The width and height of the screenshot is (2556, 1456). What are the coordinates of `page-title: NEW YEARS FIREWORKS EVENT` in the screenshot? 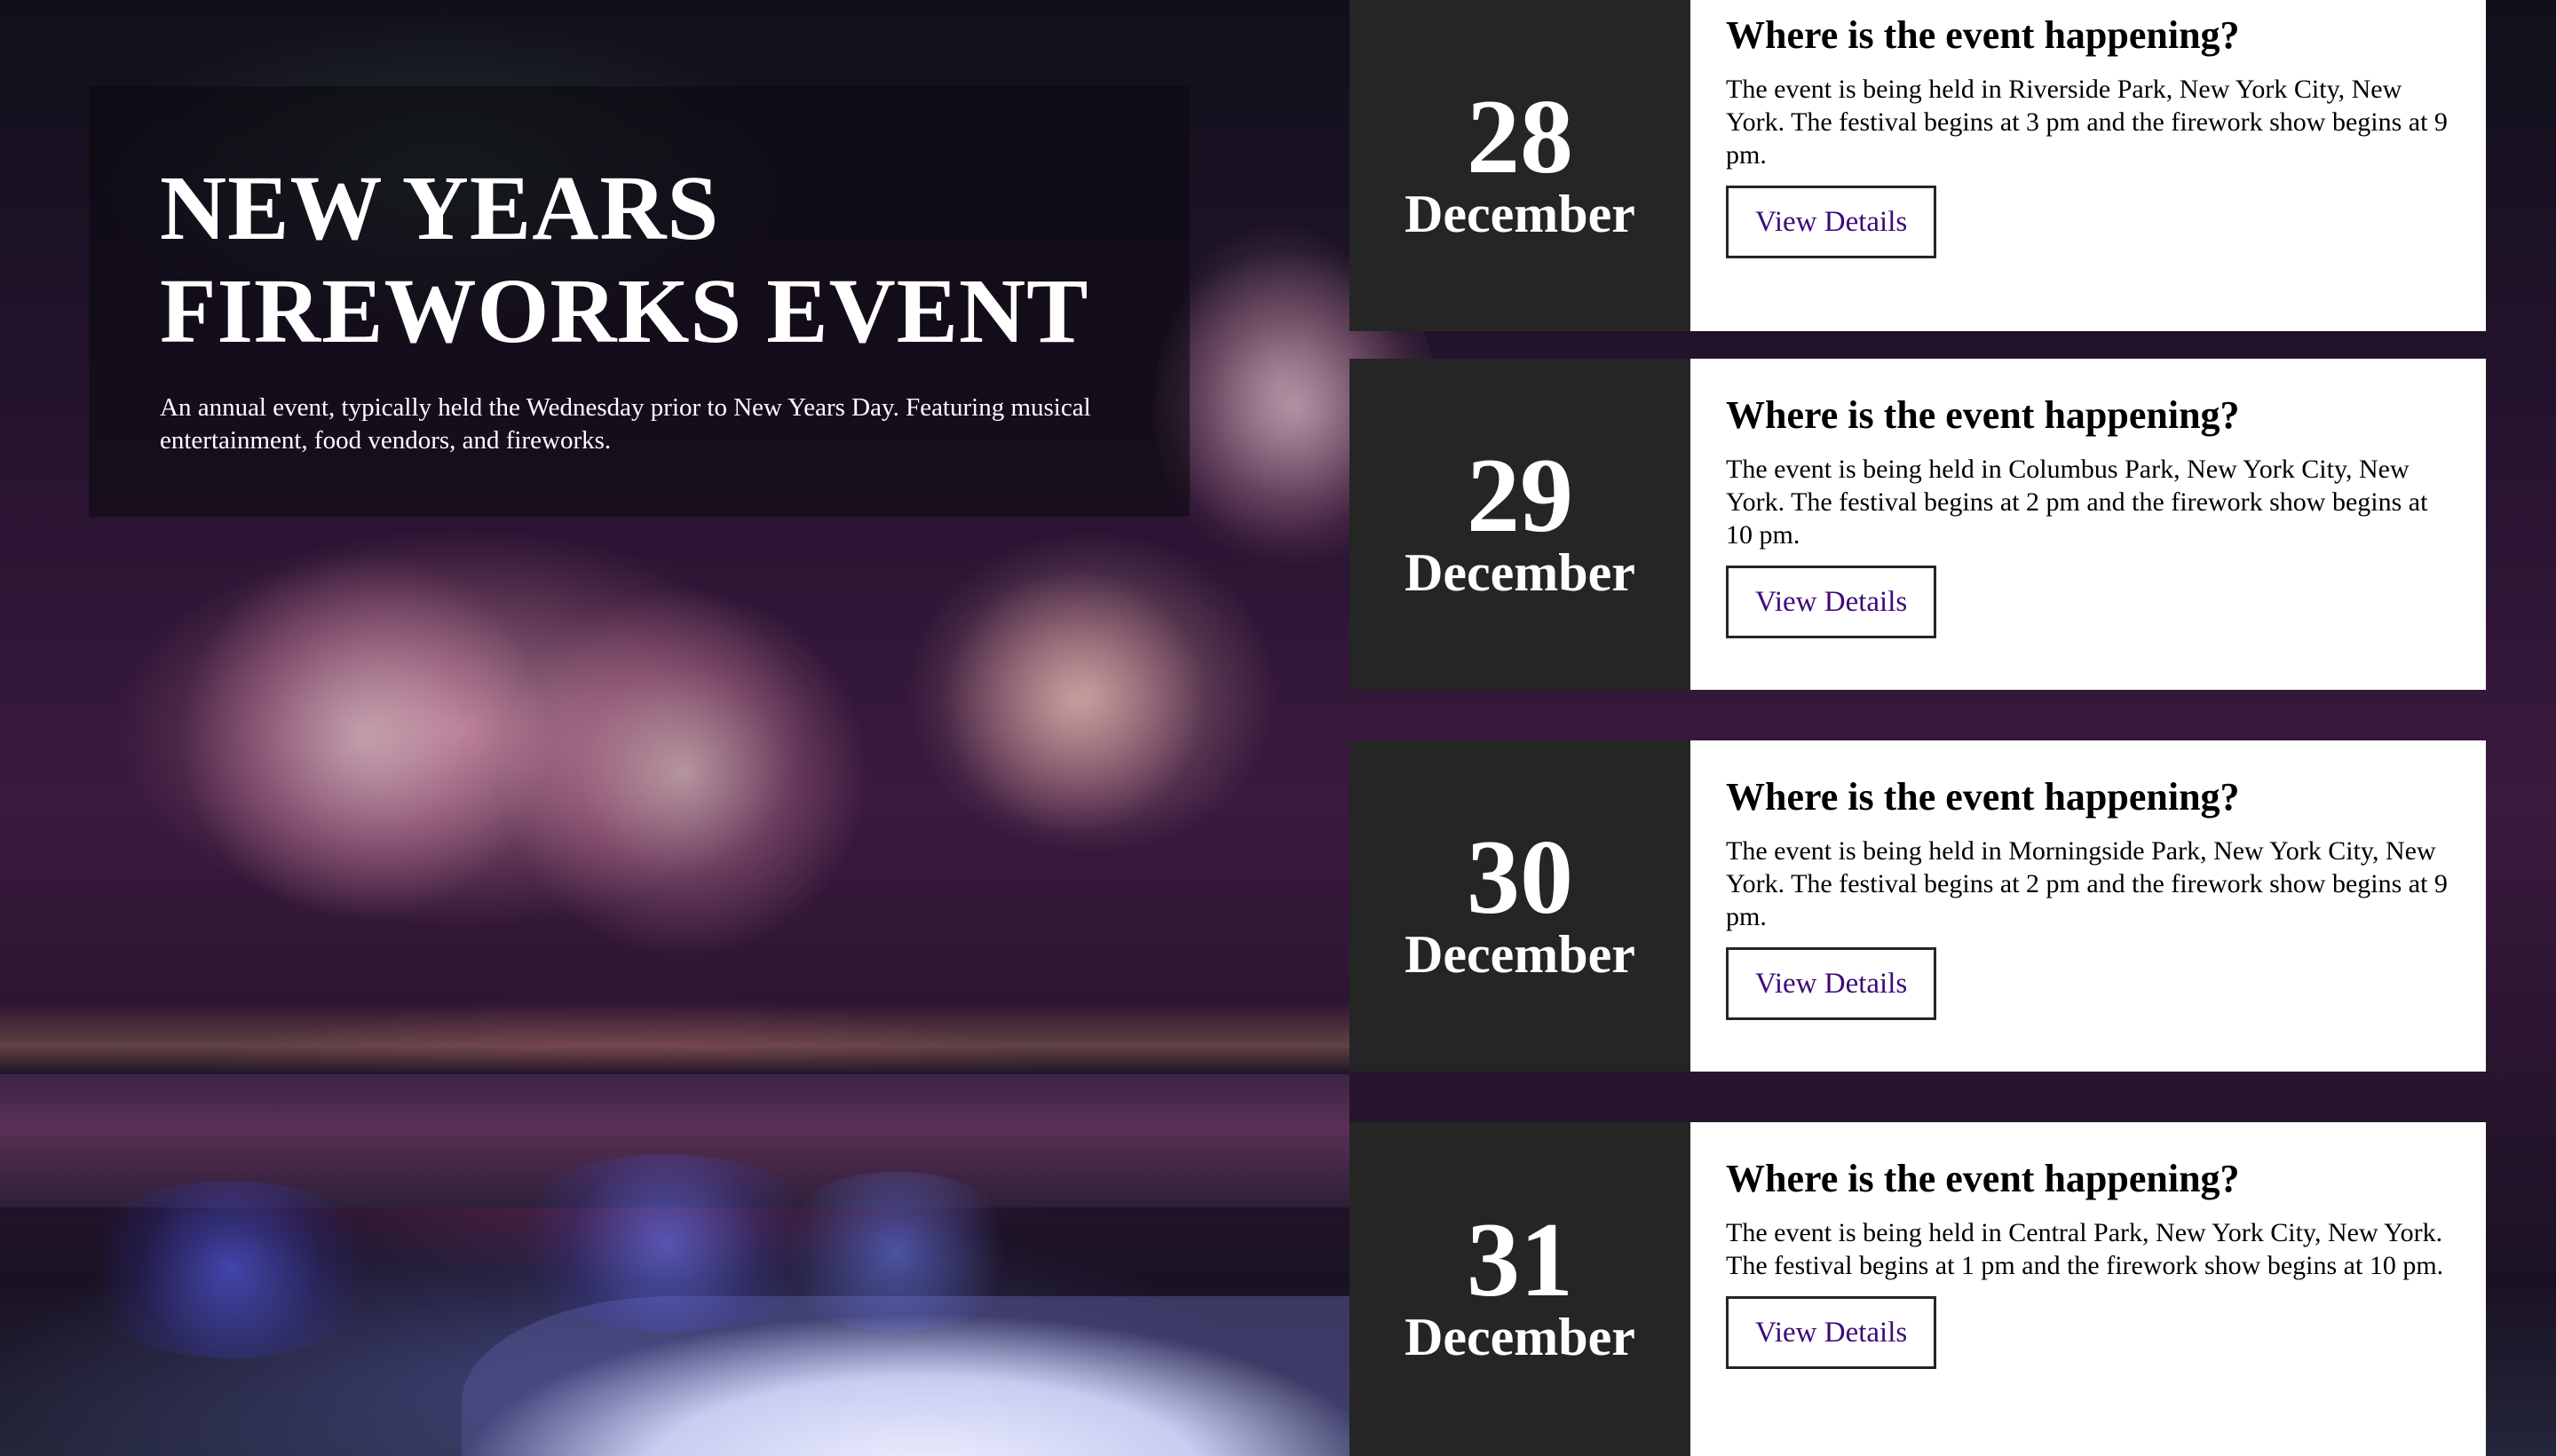 It's located at (639, 260).